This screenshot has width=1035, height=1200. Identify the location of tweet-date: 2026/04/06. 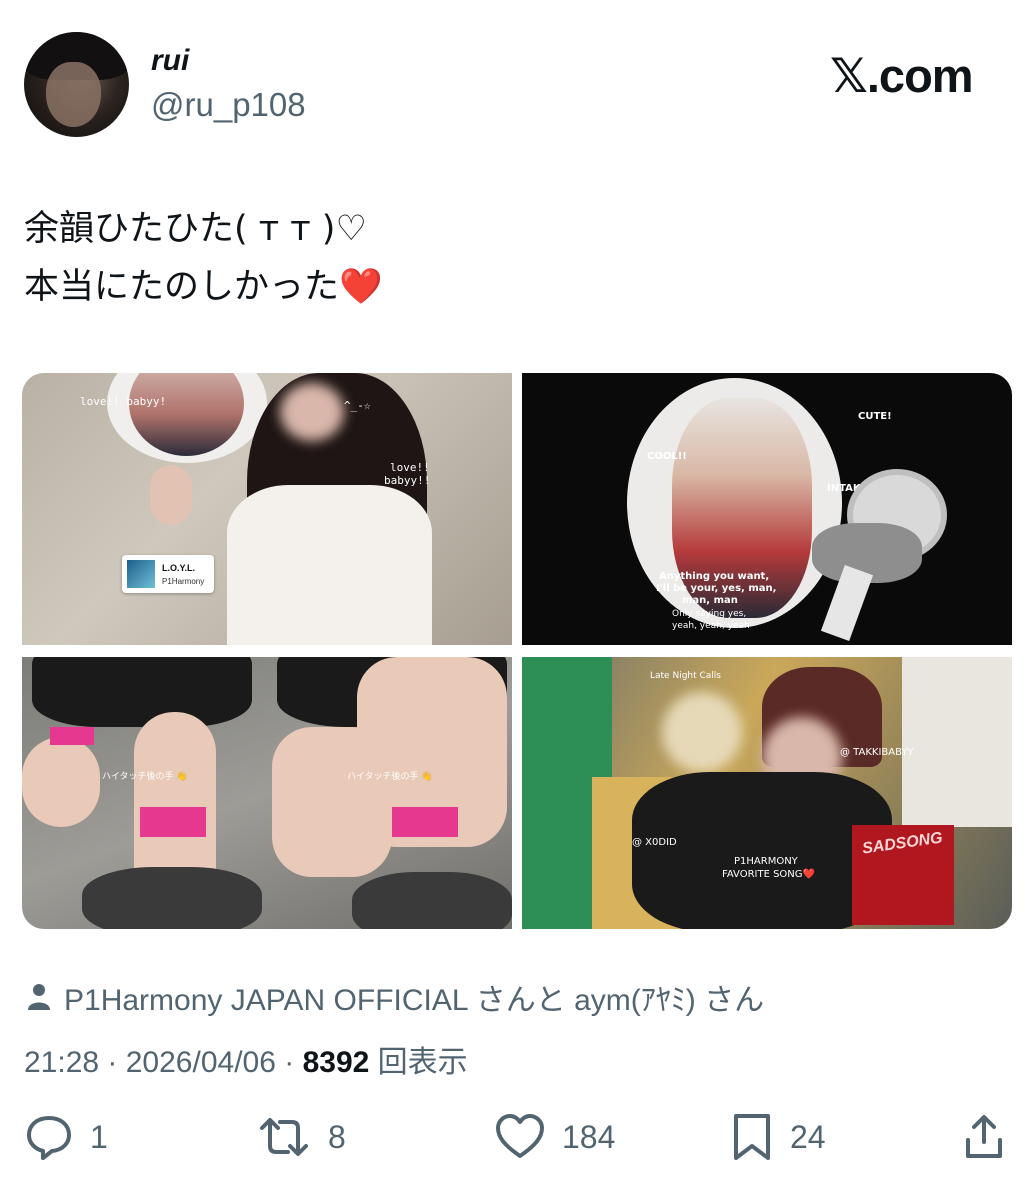
(201, 1062).